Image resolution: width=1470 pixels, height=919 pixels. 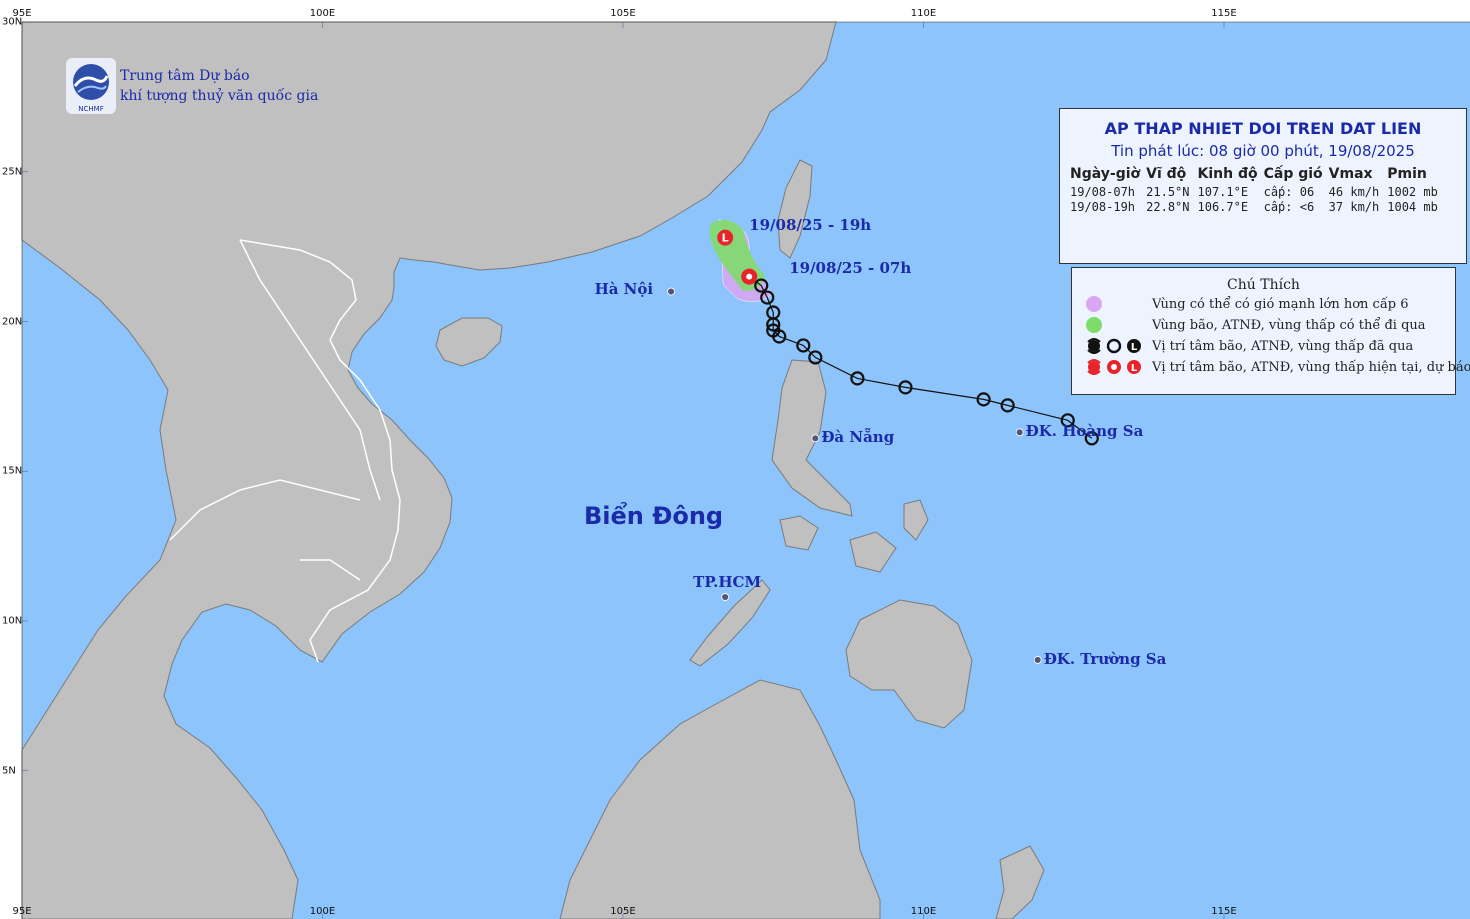 What do you see at coordinates (624, 288) in the screenshot?
I see `place-label: Hà Nội` at bounding box center [624, 288].